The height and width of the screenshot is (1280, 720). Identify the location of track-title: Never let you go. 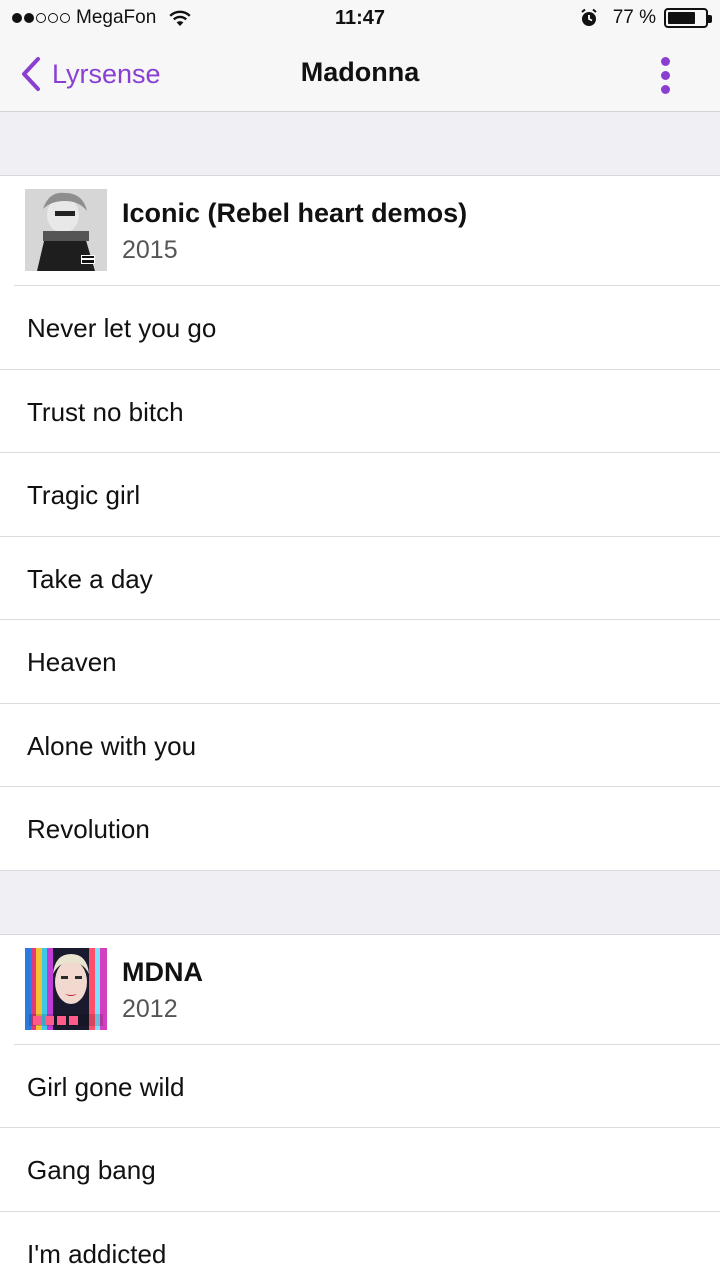
(122, 328).